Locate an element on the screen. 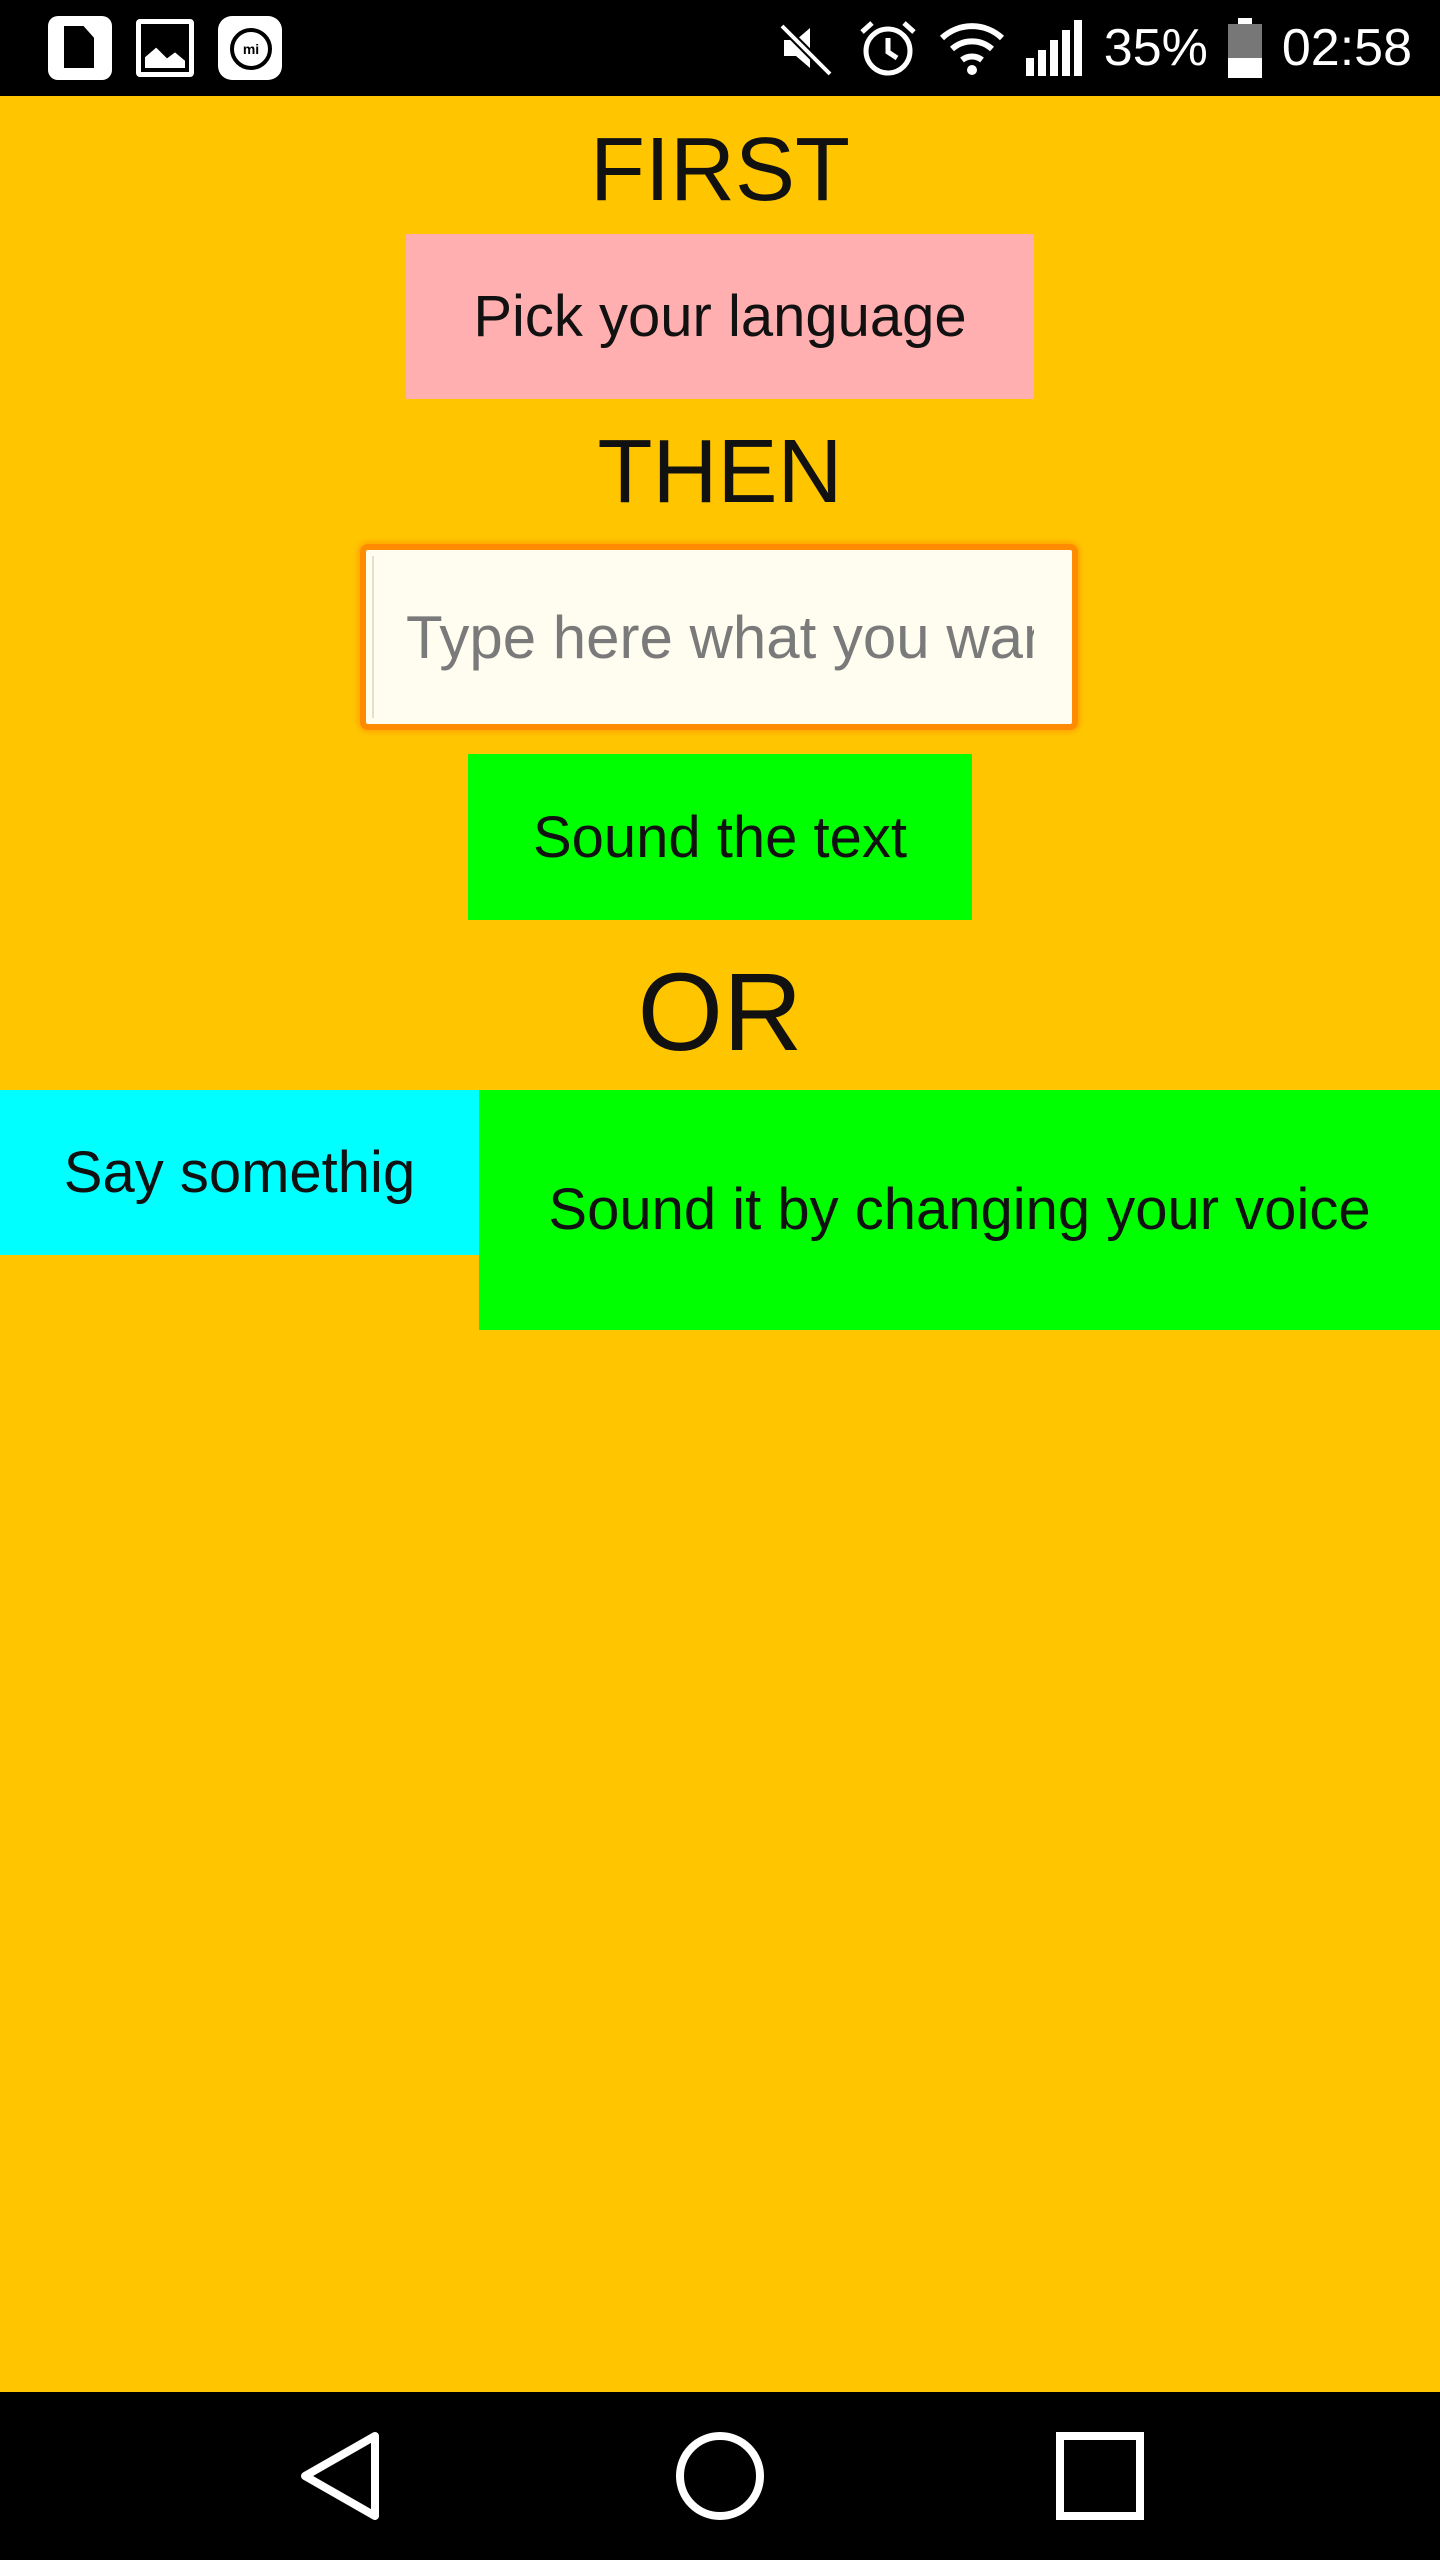  home-button is located at coordinates (720, 2476).